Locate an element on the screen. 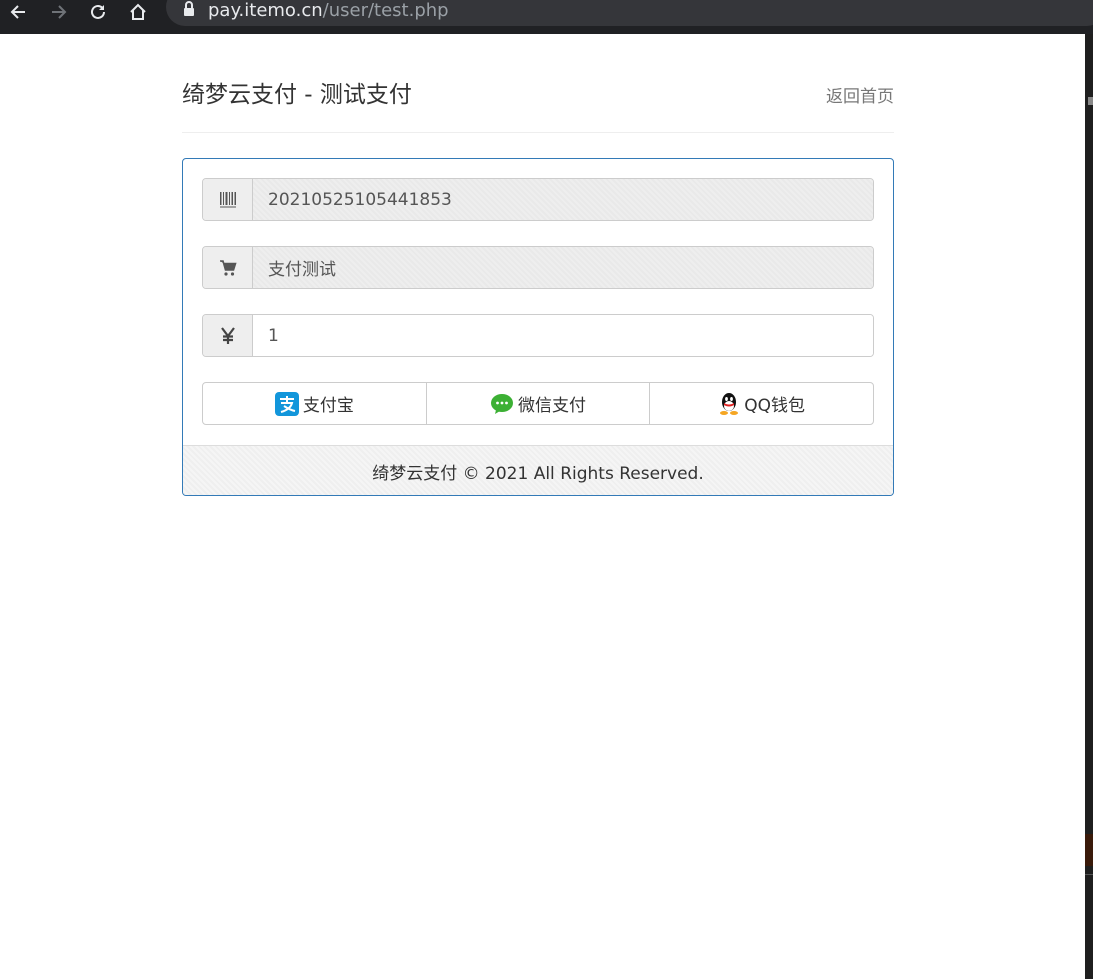  product-name-field is located at coordinates (563, 267).